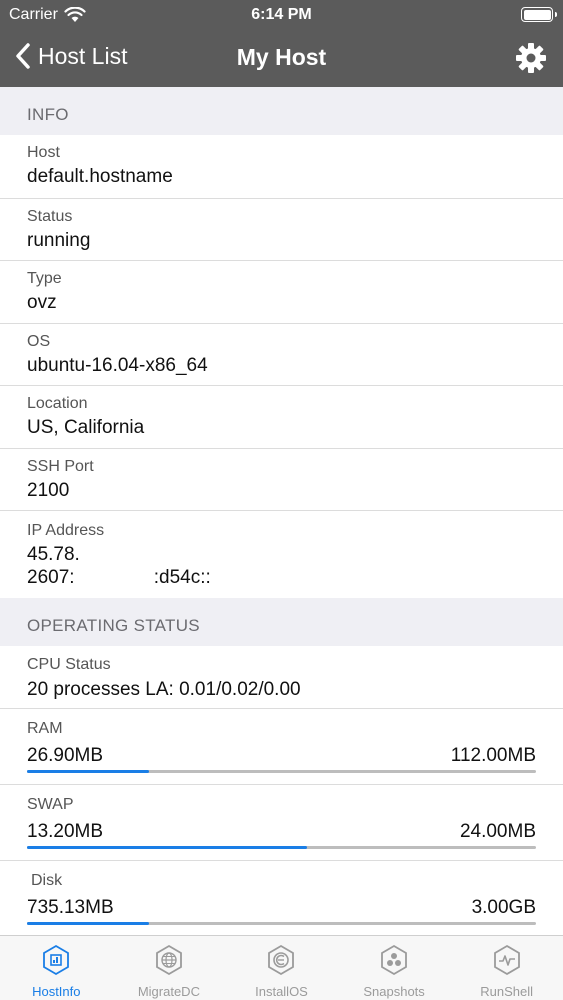 The image size is (563, 1000). I want to click on location-label: Location, so click(57, 403).